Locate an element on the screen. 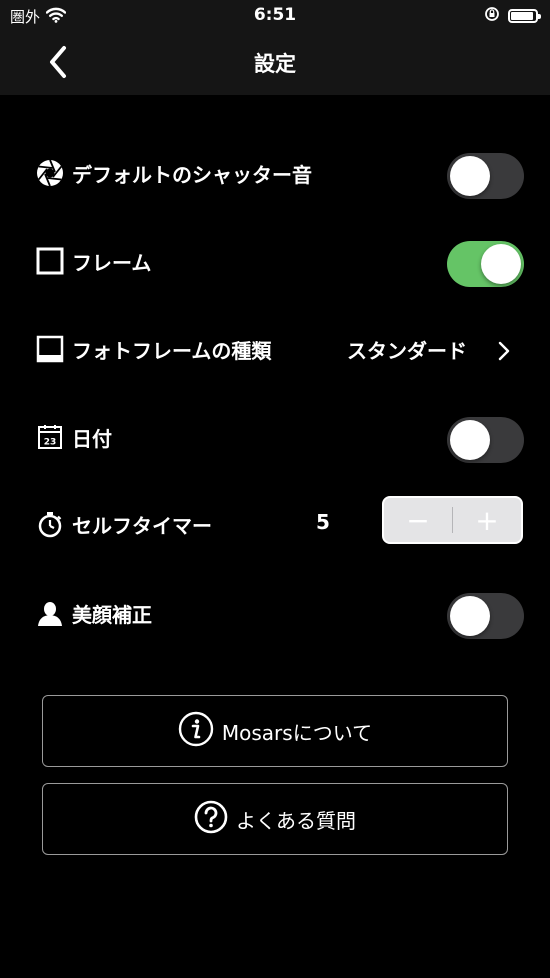  photo-frame-type-label: フォトフレームの種類 is located at coordinates (172, 351).